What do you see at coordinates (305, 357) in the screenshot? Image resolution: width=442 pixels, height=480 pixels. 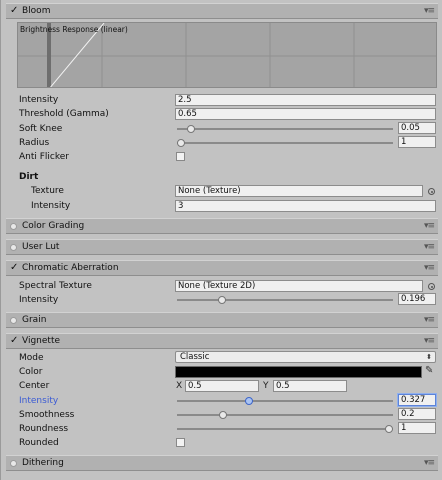 I see `vignette-mode-dropdown: Classic ⬍` at bounding box center [305, 357].